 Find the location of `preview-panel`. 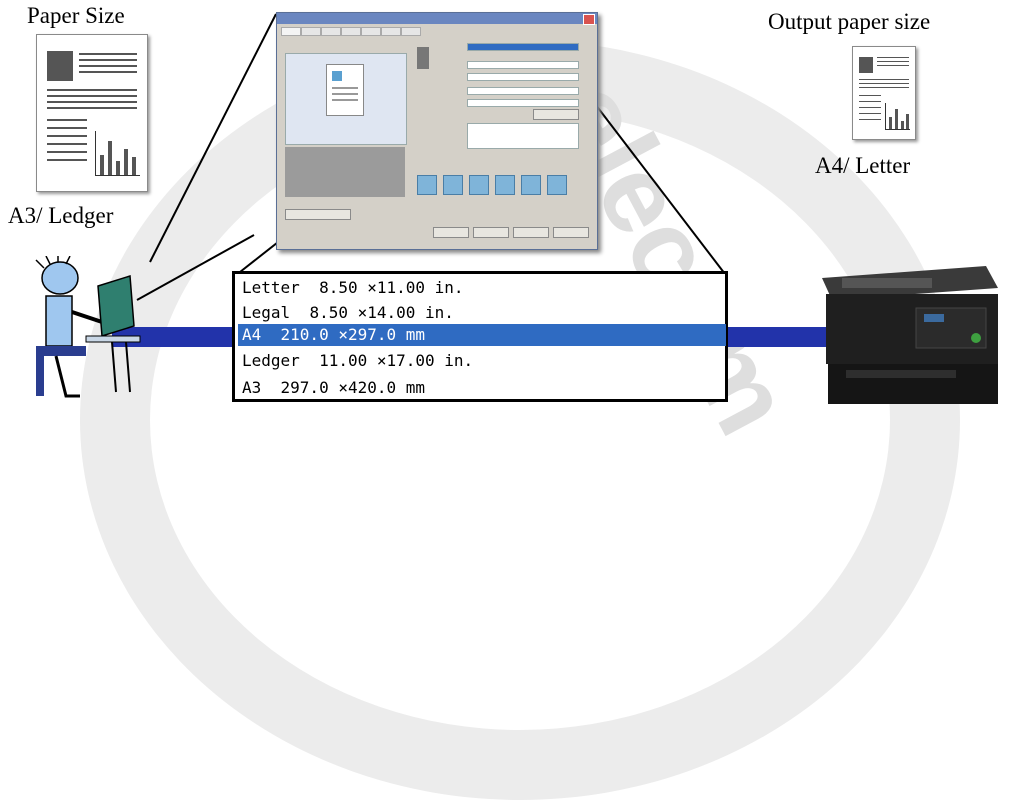

preview-panel is located at coordinates (346, 99).